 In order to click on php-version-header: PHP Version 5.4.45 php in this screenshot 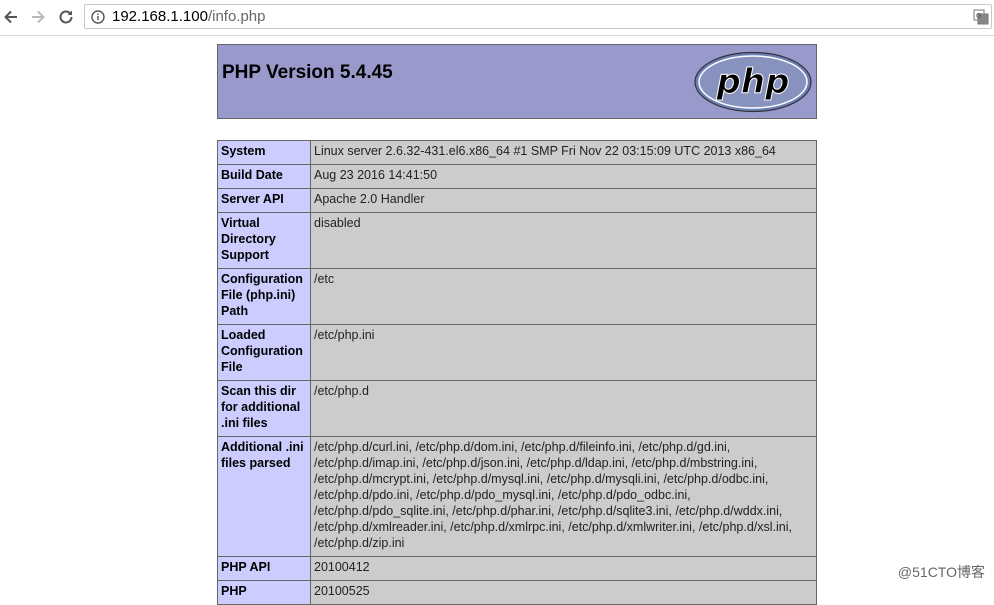, I will do `click(517, 81)`.